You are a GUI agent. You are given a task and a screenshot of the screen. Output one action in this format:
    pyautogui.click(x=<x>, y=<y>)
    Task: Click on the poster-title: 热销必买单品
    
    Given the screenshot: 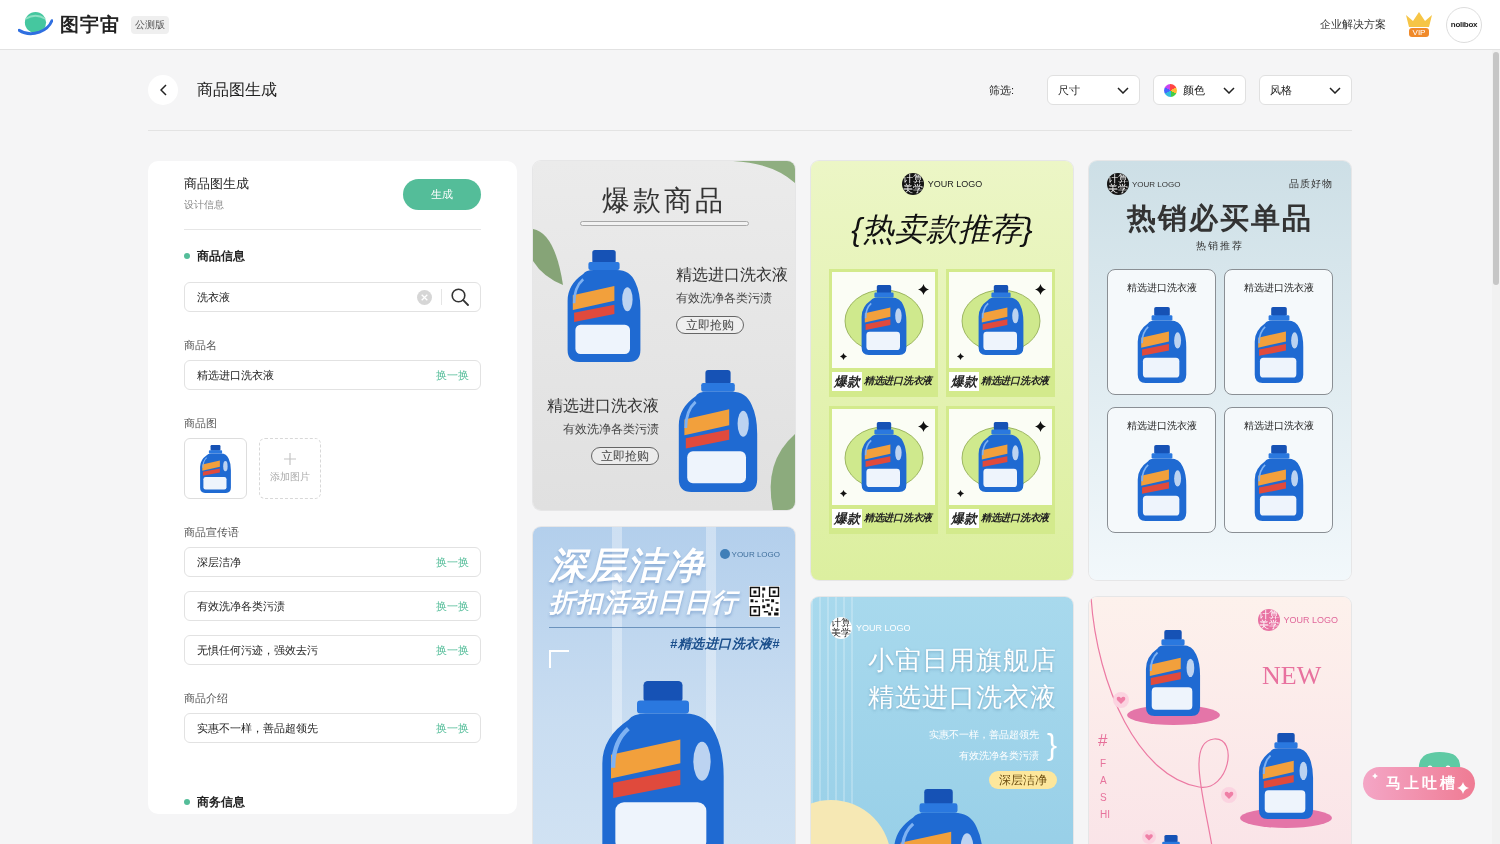 What is the action you would take?
    pyautogui.click(x=1219, y=218)
    